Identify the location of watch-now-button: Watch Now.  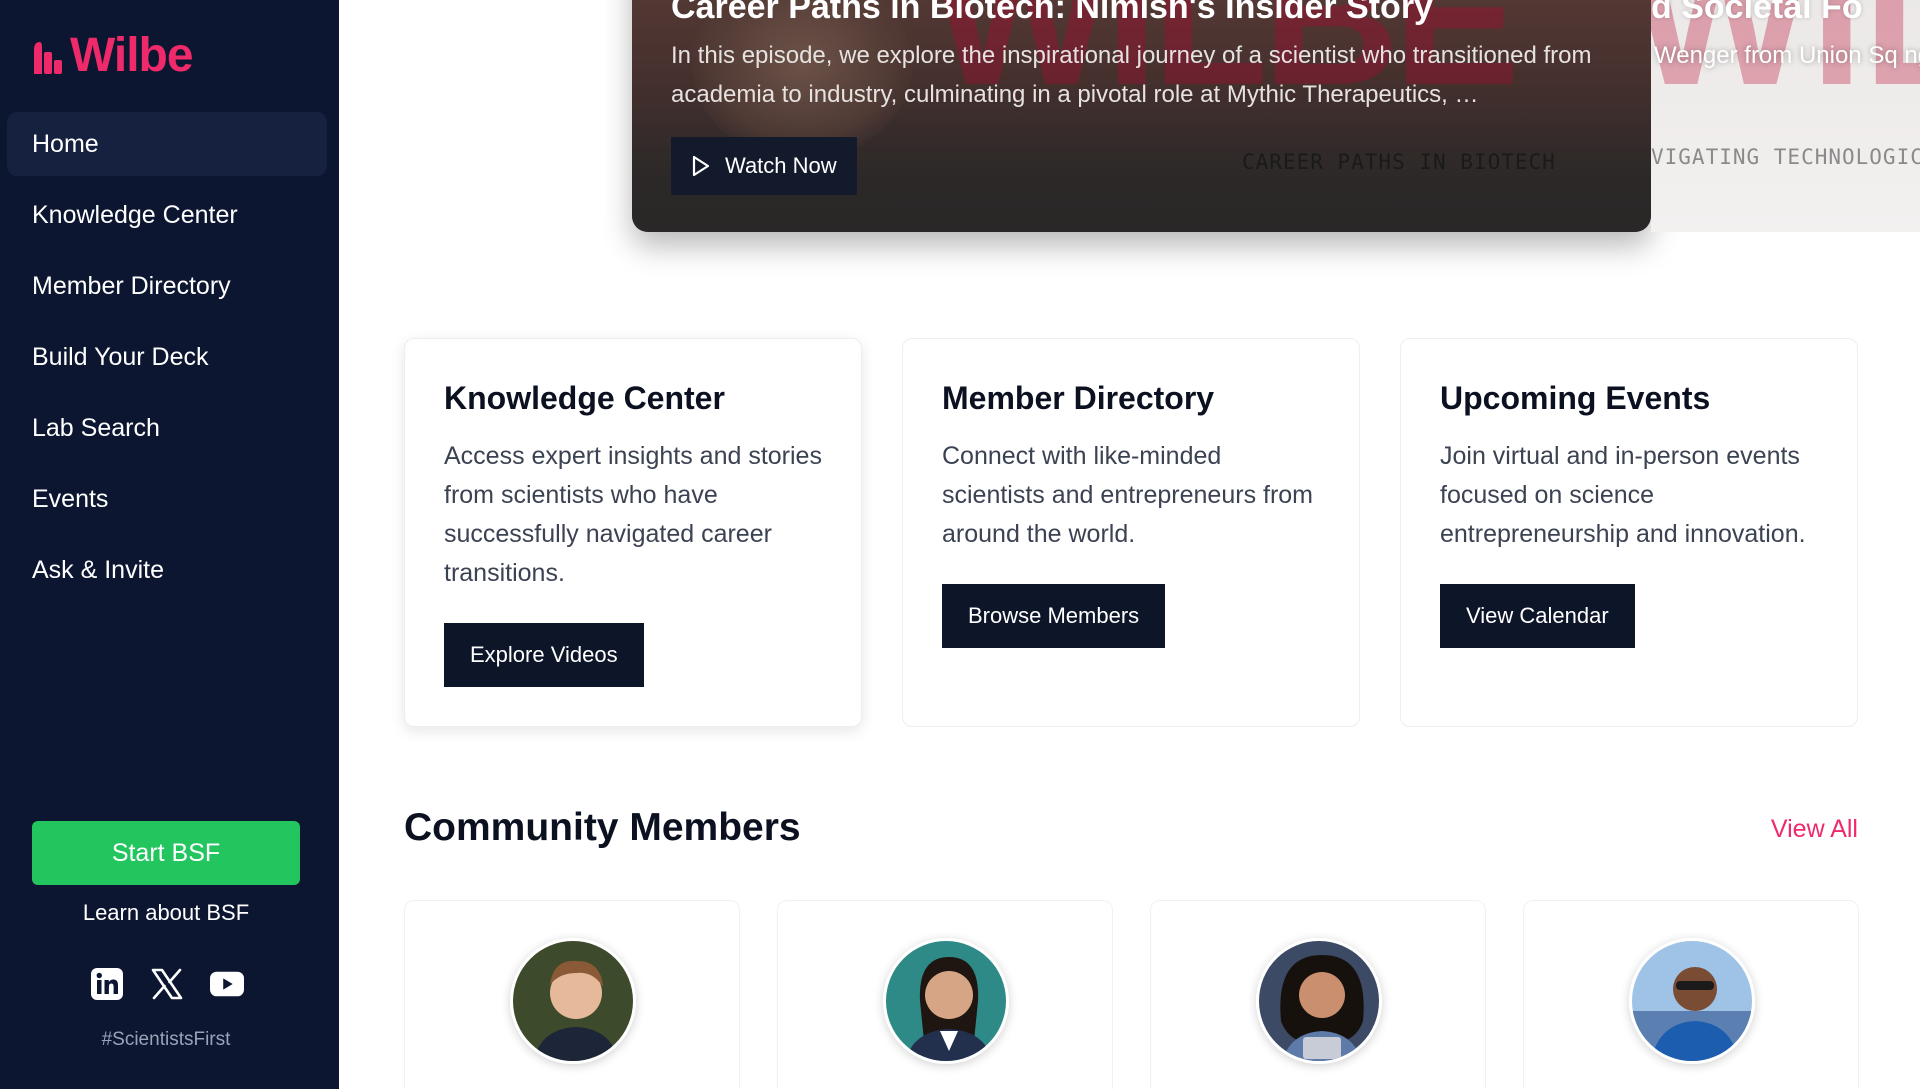
(764, 166).